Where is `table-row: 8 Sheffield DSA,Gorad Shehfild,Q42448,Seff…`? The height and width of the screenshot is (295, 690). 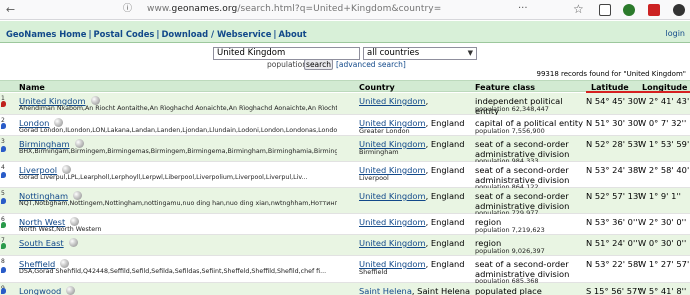
table-row: 8 Sheffield DSA,Gorad Shehfild,Q42448,Seff… is located at coordinates (345, 270).